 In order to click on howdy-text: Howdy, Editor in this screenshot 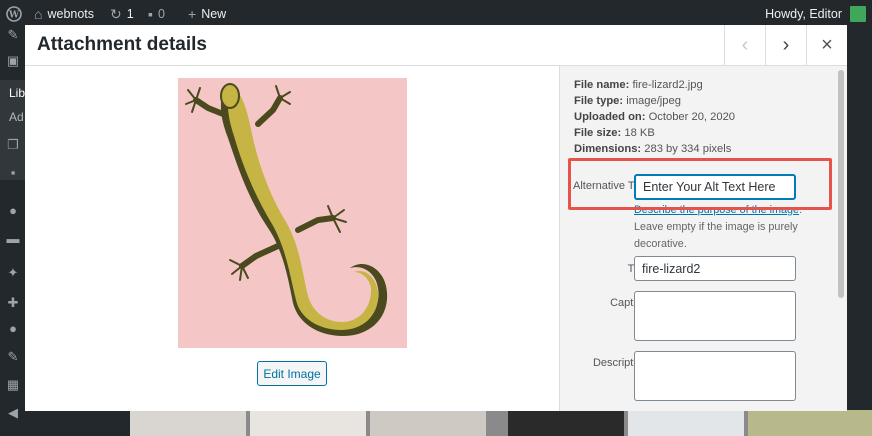, I will do `click(803, 14)`.